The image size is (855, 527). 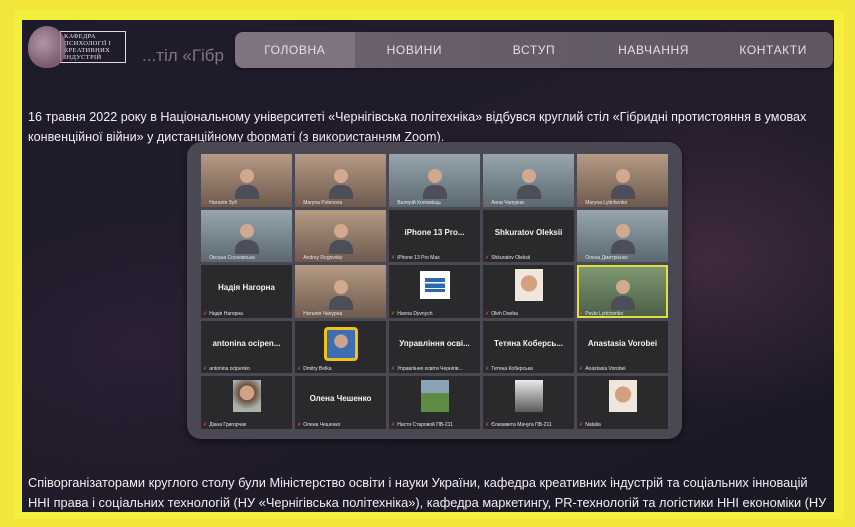 What do you see at coordinates (622, 203) in the screenshot?
I see `participant-name-tag: ✗ Maryna Lyttchenko` at bounding box center [622, 203].